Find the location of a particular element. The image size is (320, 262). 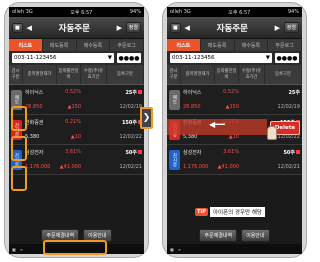

tip-callout: TIP 아이폰의 경우만 해당 is located at coordinates (230, 212).